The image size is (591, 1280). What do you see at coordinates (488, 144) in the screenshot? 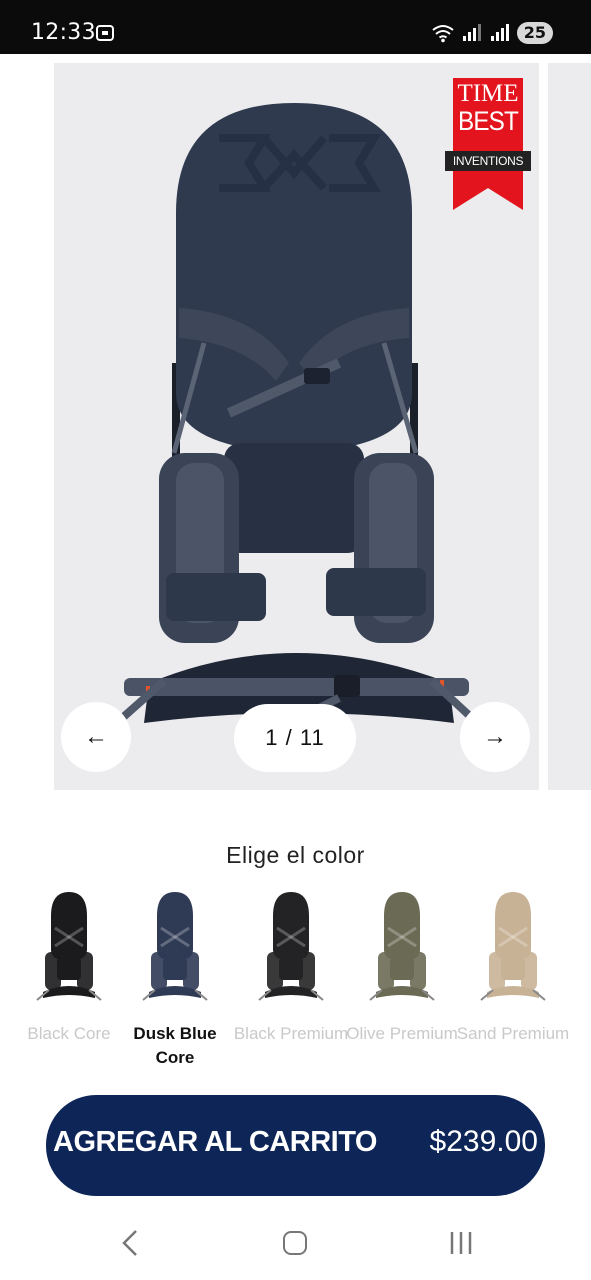
I see `time-best-inventions-badge: TIME BEST INVENTIONS` at bounding box center [488, 144].